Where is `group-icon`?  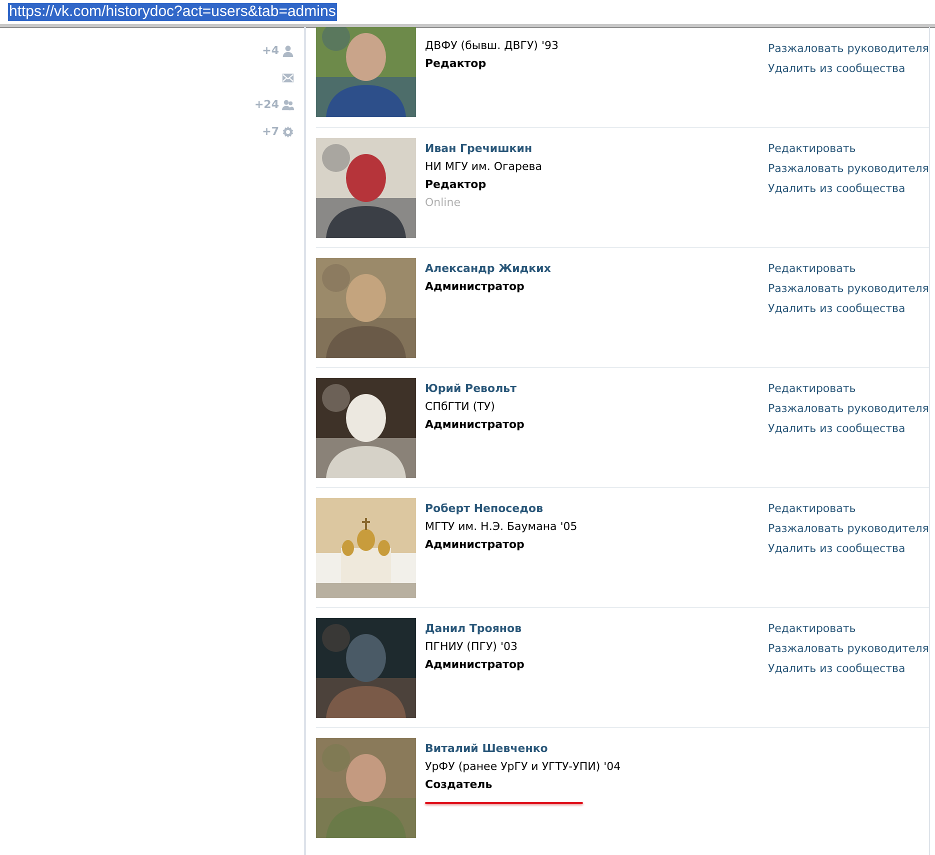
group-icon is located at coordinates (288, 104).